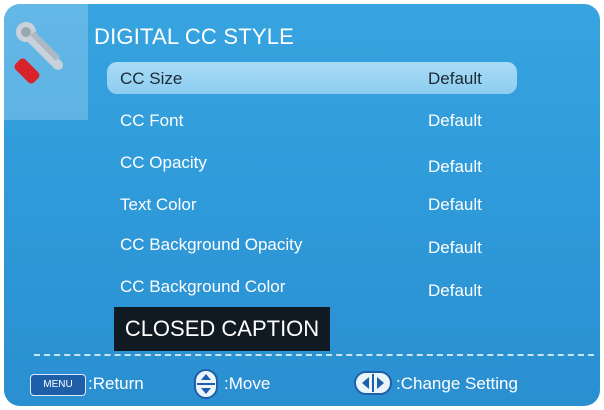  I want to click on closed-caption-preview: CLOSED CAPTION, so click(222, 329).